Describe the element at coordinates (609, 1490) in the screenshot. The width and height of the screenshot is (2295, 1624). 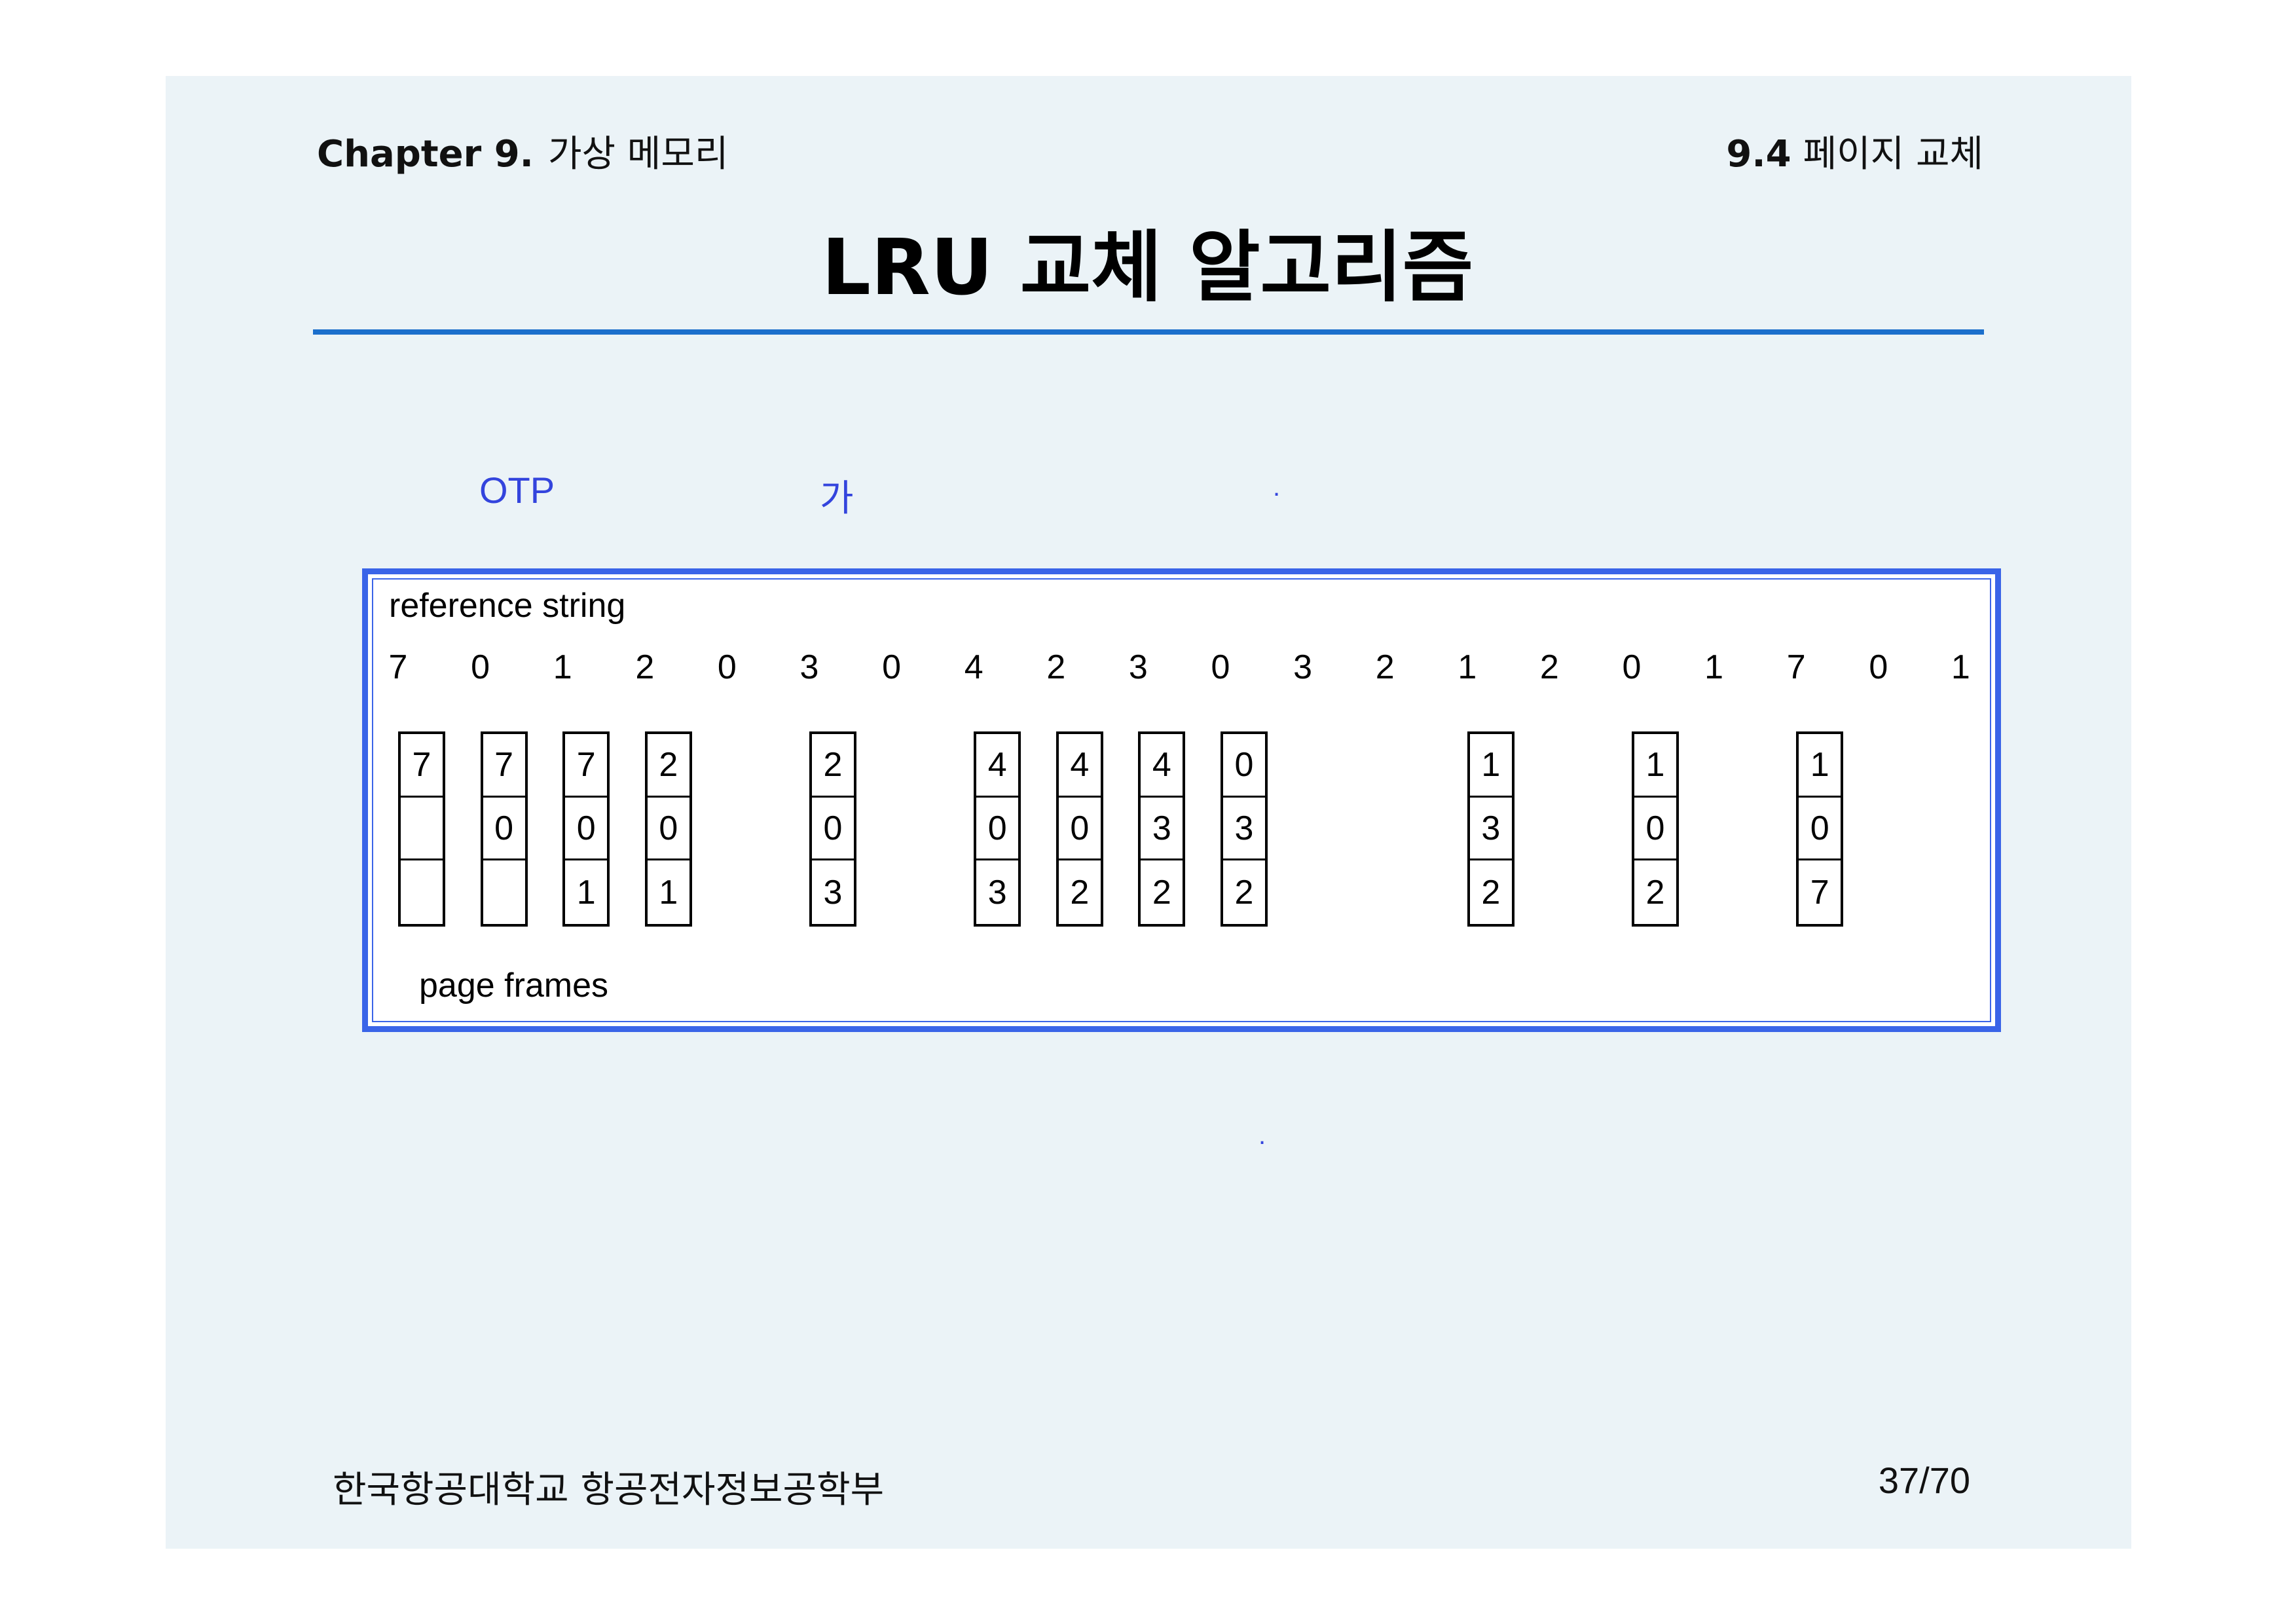
I see `footer-school: 한국항공대학교 항공전자정보공학부` at that location.